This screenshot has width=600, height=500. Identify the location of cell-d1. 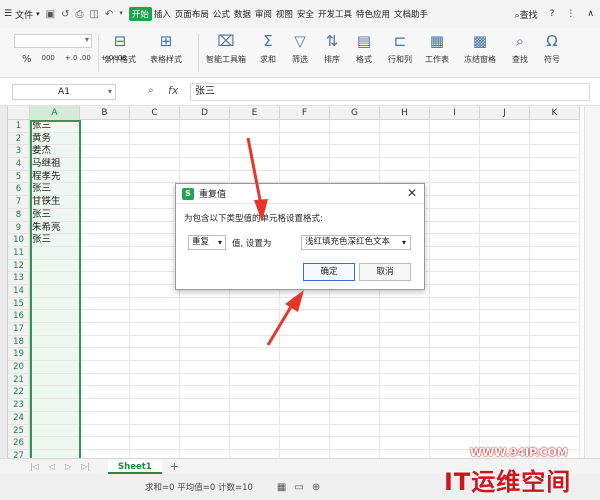
(205, 126).